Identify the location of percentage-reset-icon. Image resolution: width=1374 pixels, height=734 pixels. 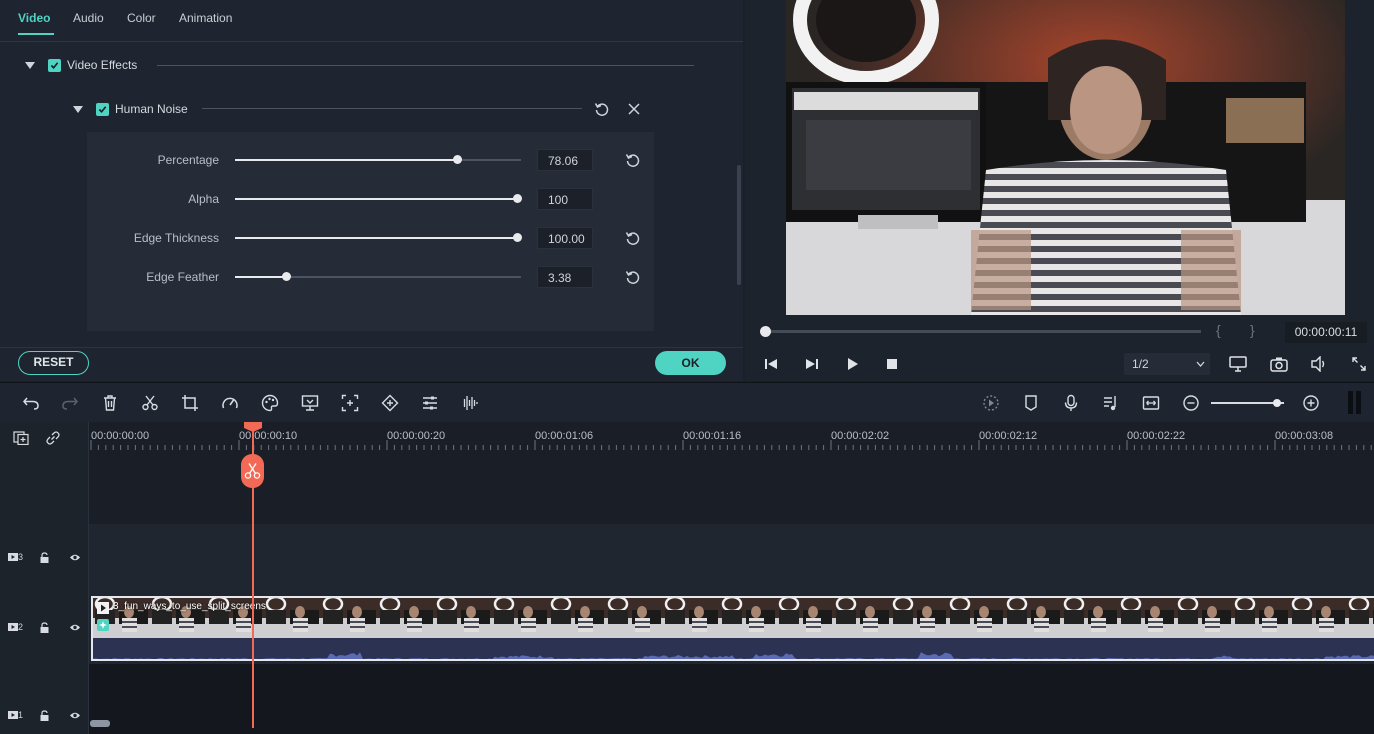
(633, 160).